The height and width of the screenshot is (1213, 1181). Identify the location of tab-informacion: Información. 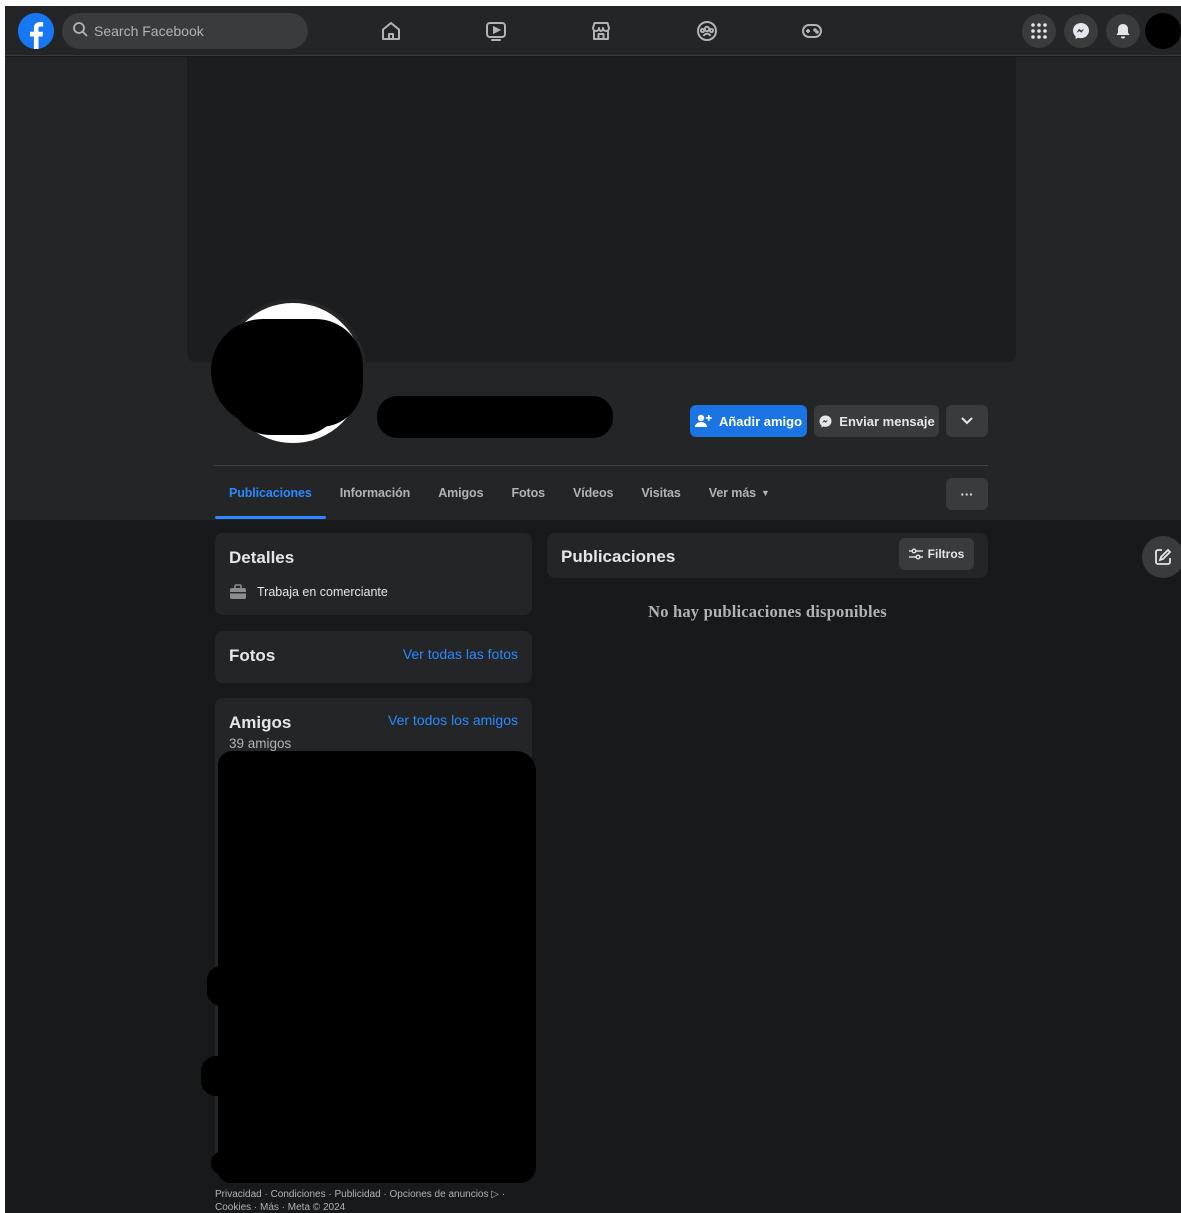
(375, 493).